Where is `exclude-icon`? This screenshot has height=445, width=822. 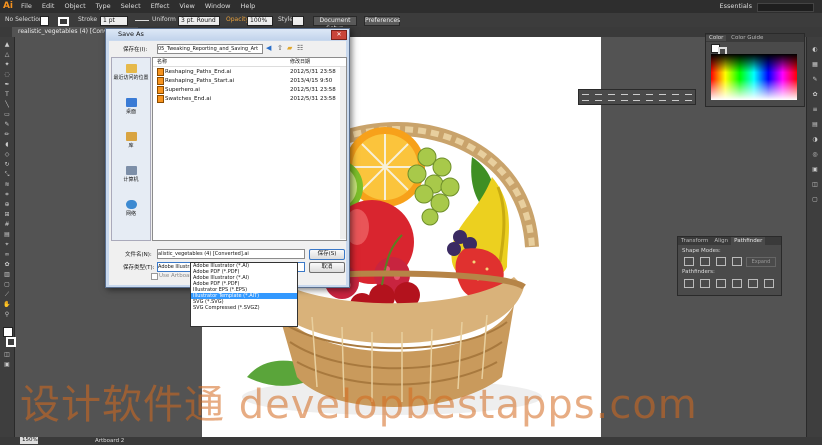 exclude-icon is located at coordinates (737, 261).